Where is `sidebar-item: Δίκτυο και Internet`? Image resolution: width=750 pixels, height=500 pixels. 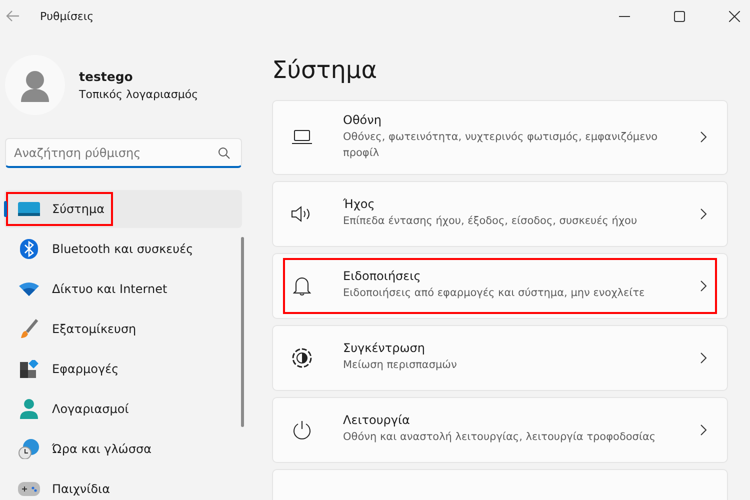
sidebar-item: Δίκτυο και Internet is located at coordinates (123, 289).